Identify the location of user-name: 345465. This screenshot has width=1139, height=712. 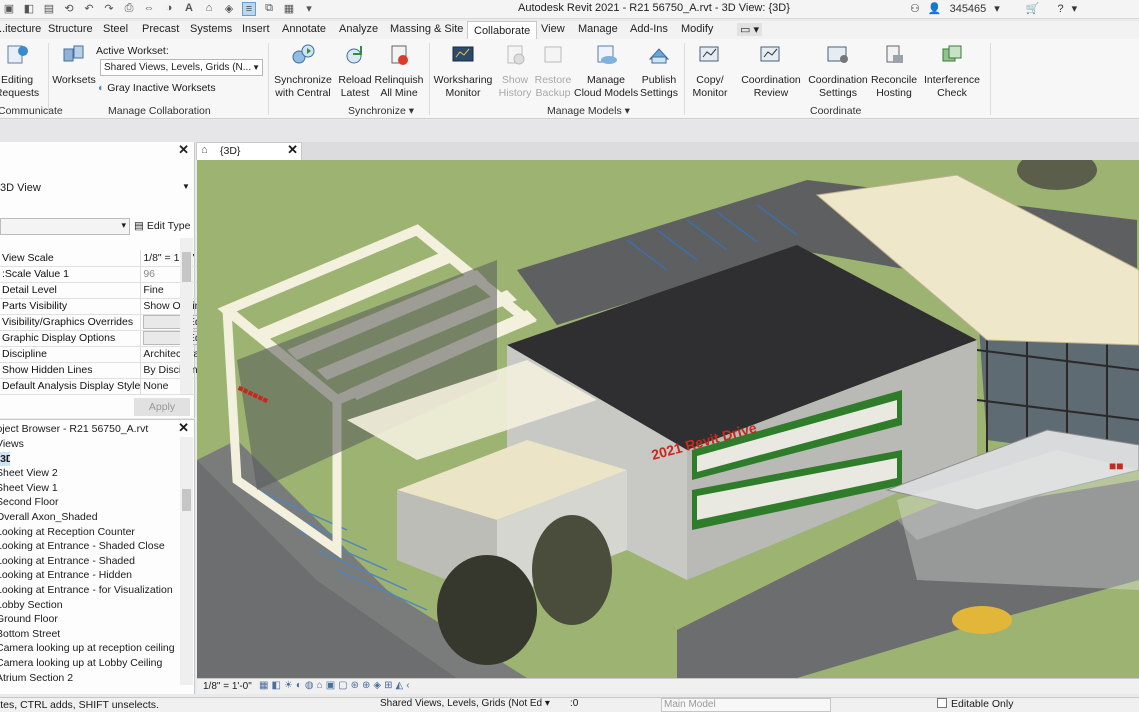
(968, 9).